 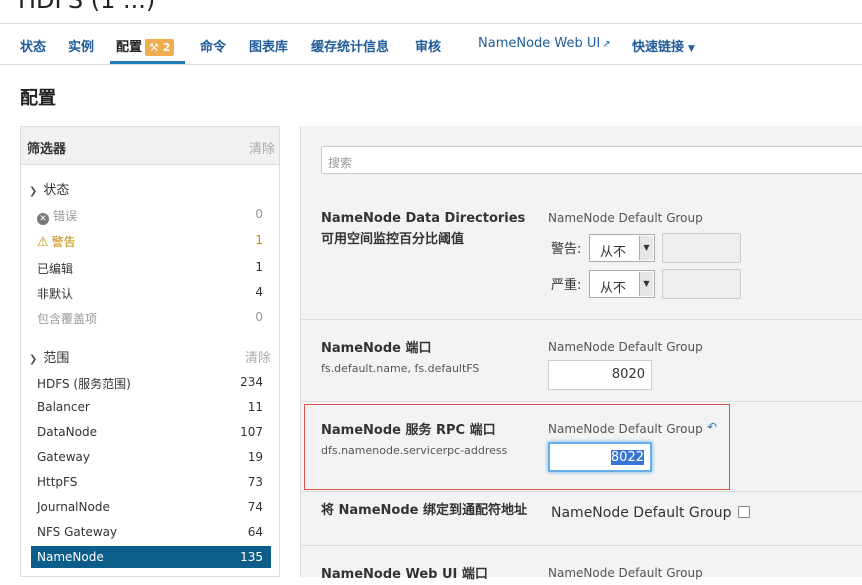 I want to click on filter-scope-balancer: Balancer 11, so click(x=151, y=407).